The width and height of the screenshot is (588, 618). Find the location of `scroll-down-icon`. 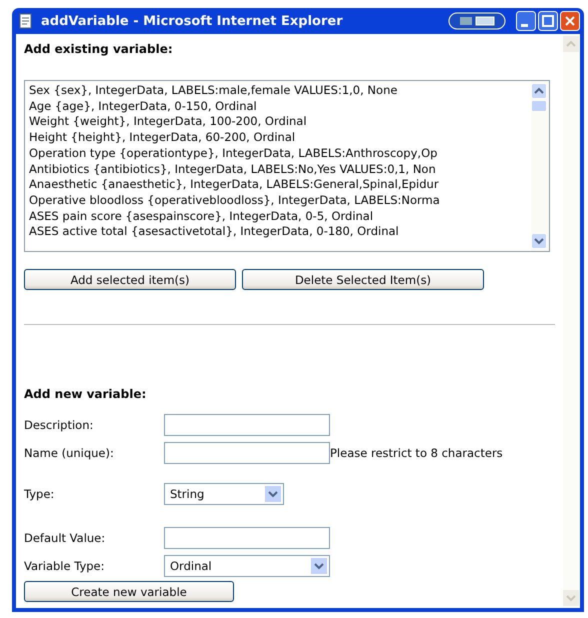

scroll-down-icon is located at coordinates (539, 241).